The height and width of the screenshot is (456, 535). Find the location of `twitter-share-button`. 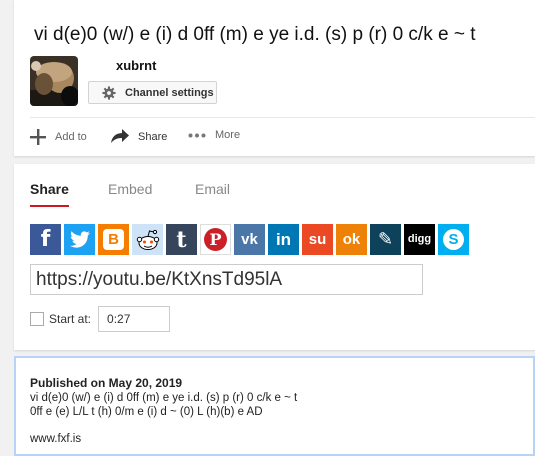

twitter-share-button is located at coordinates (79, 239).